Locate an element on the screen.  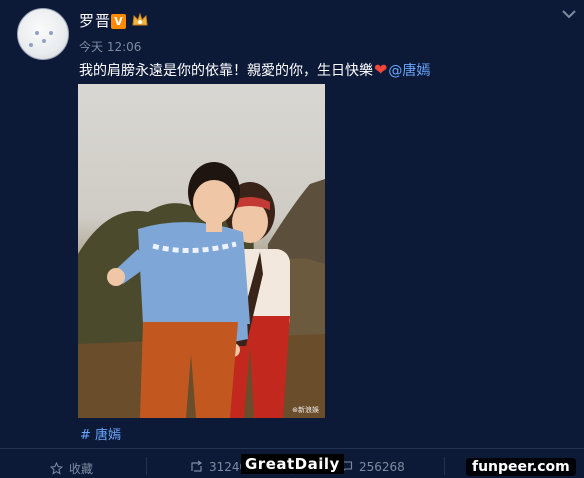
favorite-label: 收藏 is located at coordinates (81, 469).